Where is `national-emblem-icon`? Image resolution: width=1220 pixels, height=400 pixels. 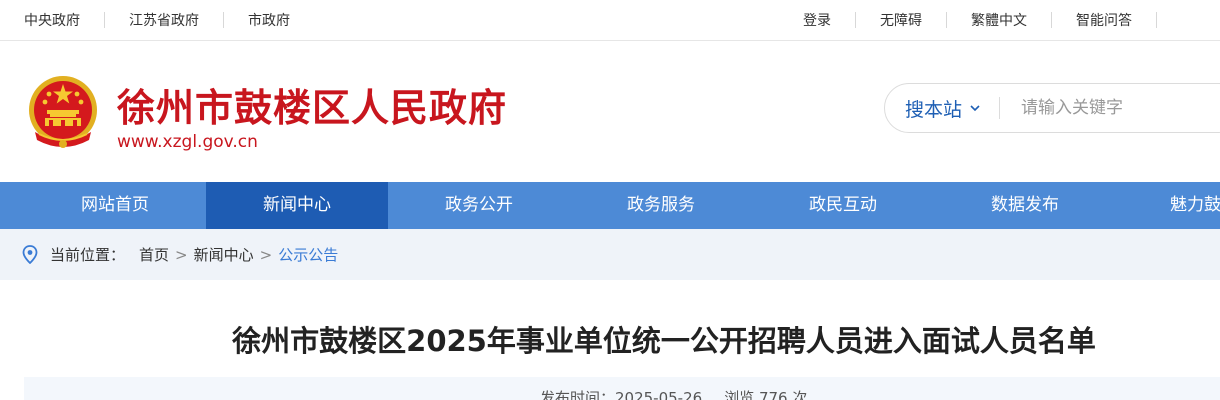
national-emblem-icon is located at coordinates (63, 113).